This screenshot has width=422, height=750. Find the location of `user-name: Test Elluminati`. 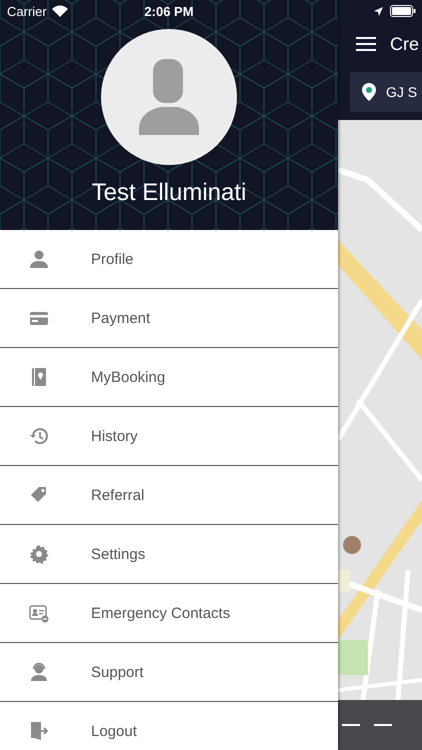

user-name: Test Elluminati is located at coordinates (169, 193).